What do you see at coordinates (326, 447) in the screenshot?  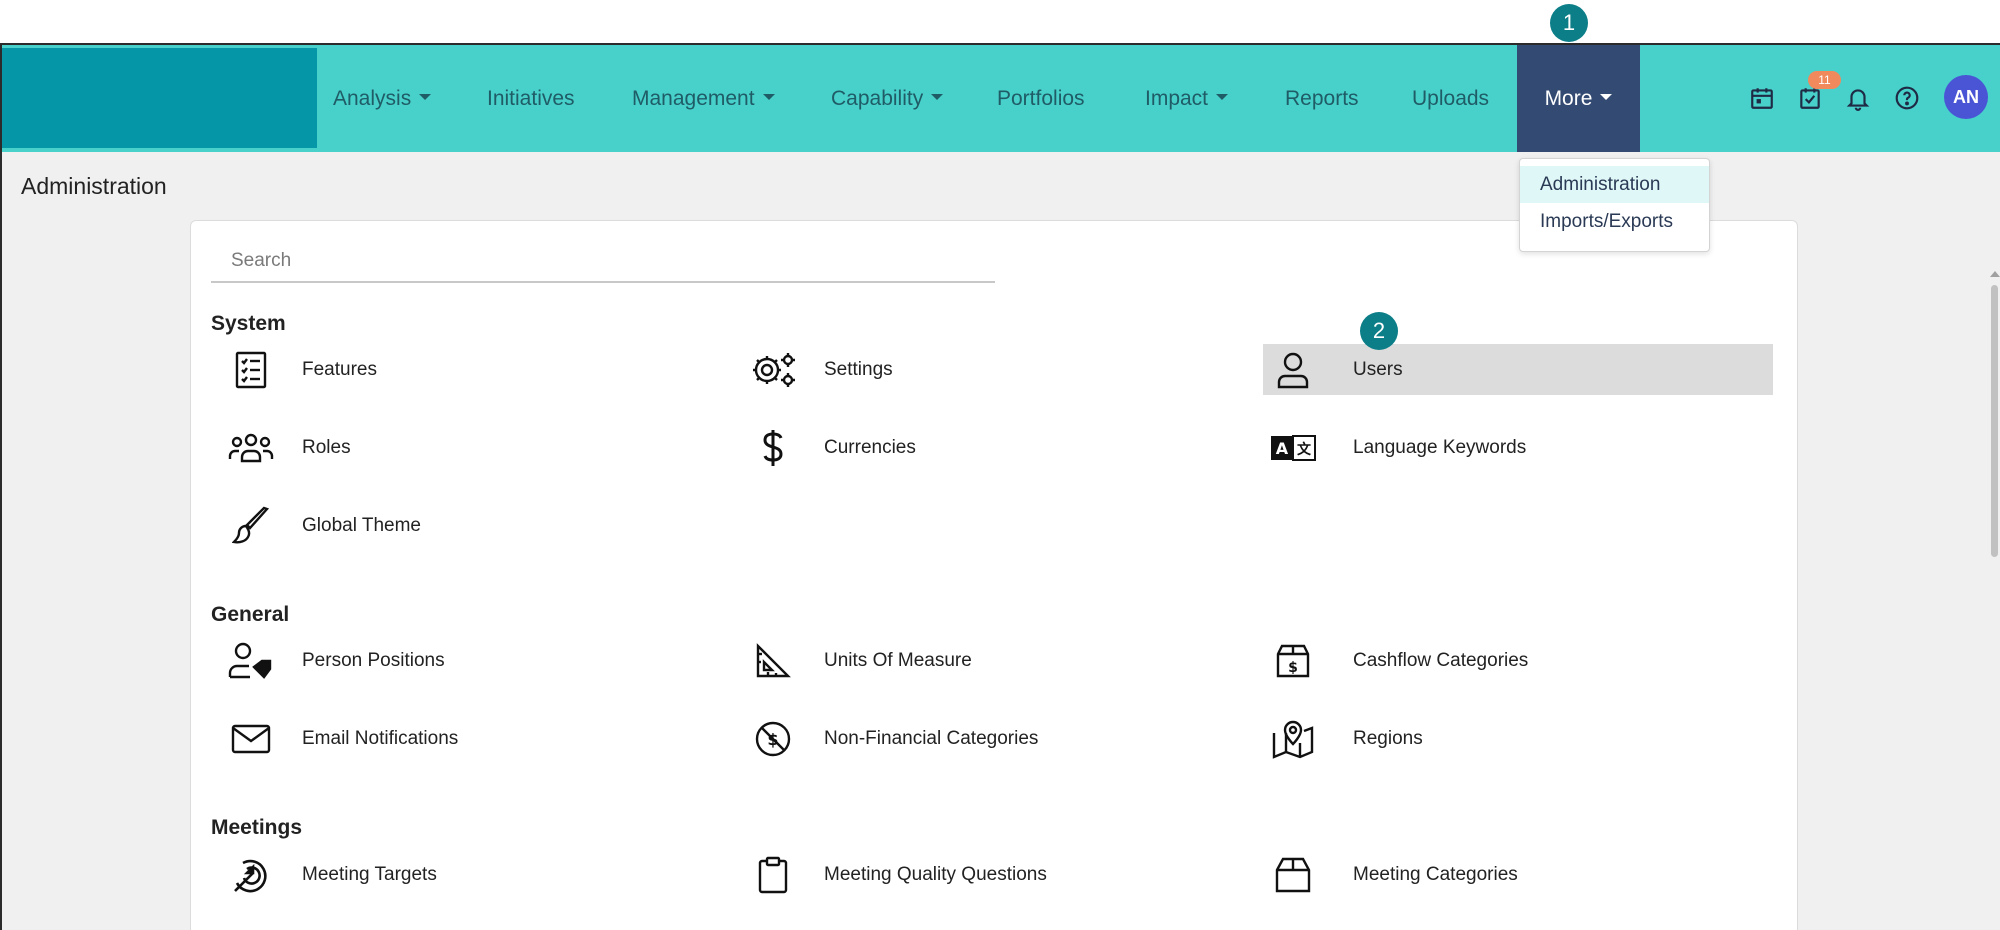 I see `tile-label: Roles` at bounding box center [326, 447].